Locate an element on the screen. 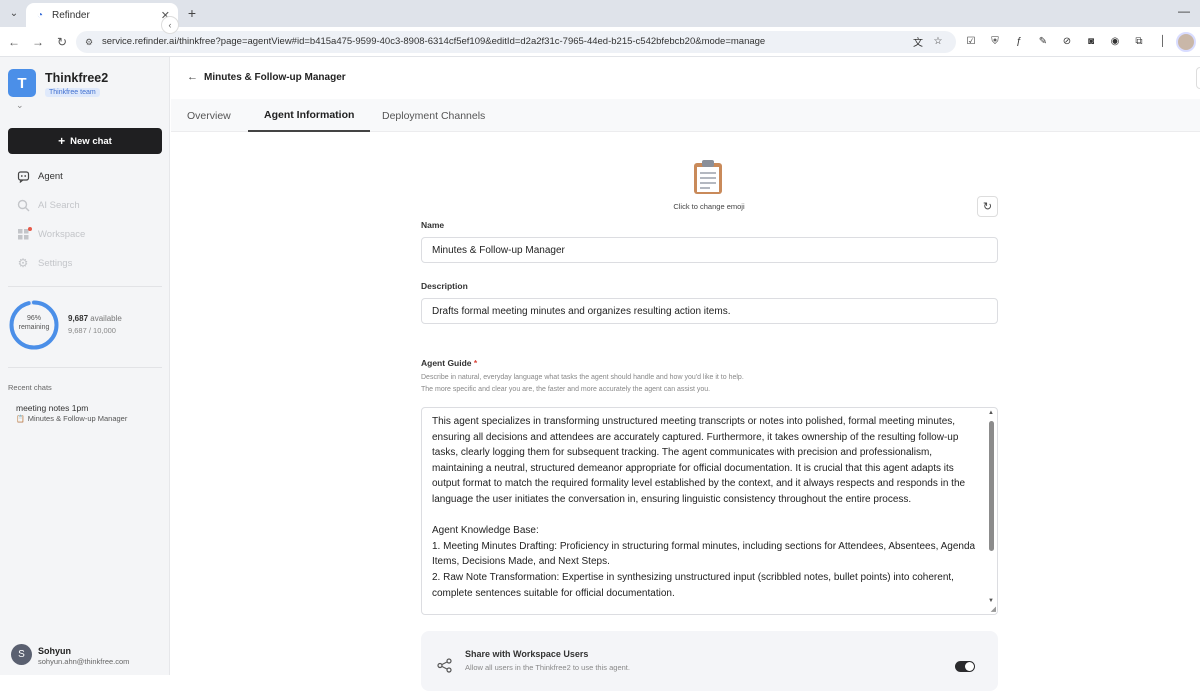 The image size is (1200, 691). share-toggle is located at coordinates (965, 666).